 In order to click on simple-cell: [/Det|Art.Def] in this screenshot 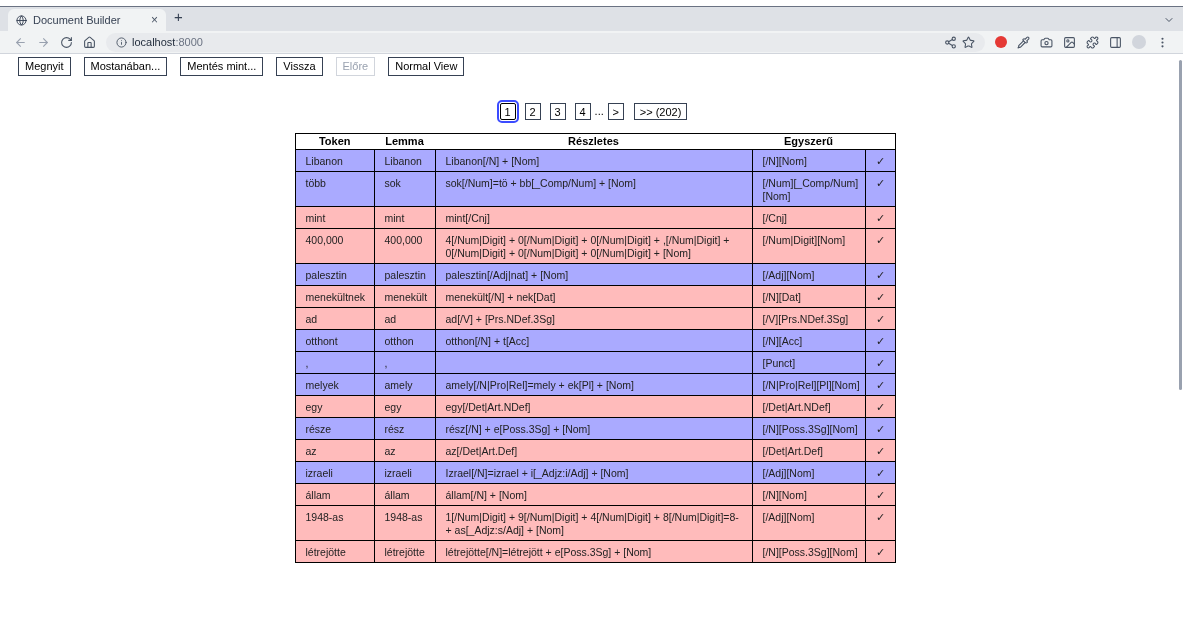, I will do `click(808, 450)`.